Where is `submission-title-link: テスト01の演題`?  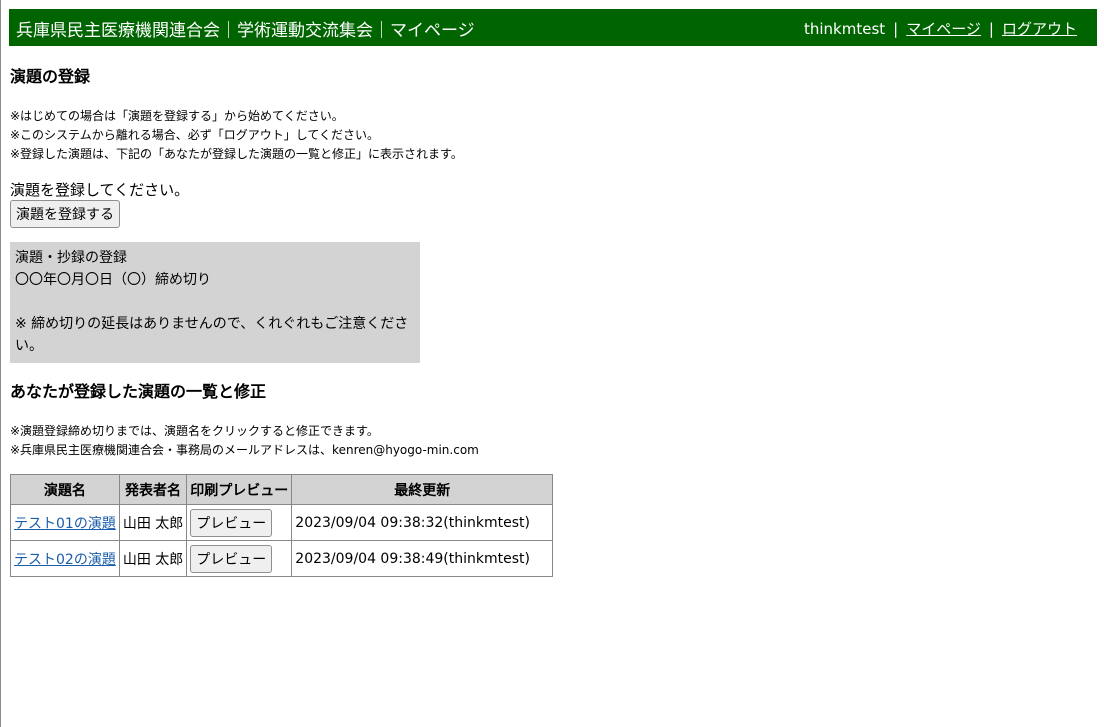 submission-title-link: テスト01の演題 is located at coordinates (65, 524).